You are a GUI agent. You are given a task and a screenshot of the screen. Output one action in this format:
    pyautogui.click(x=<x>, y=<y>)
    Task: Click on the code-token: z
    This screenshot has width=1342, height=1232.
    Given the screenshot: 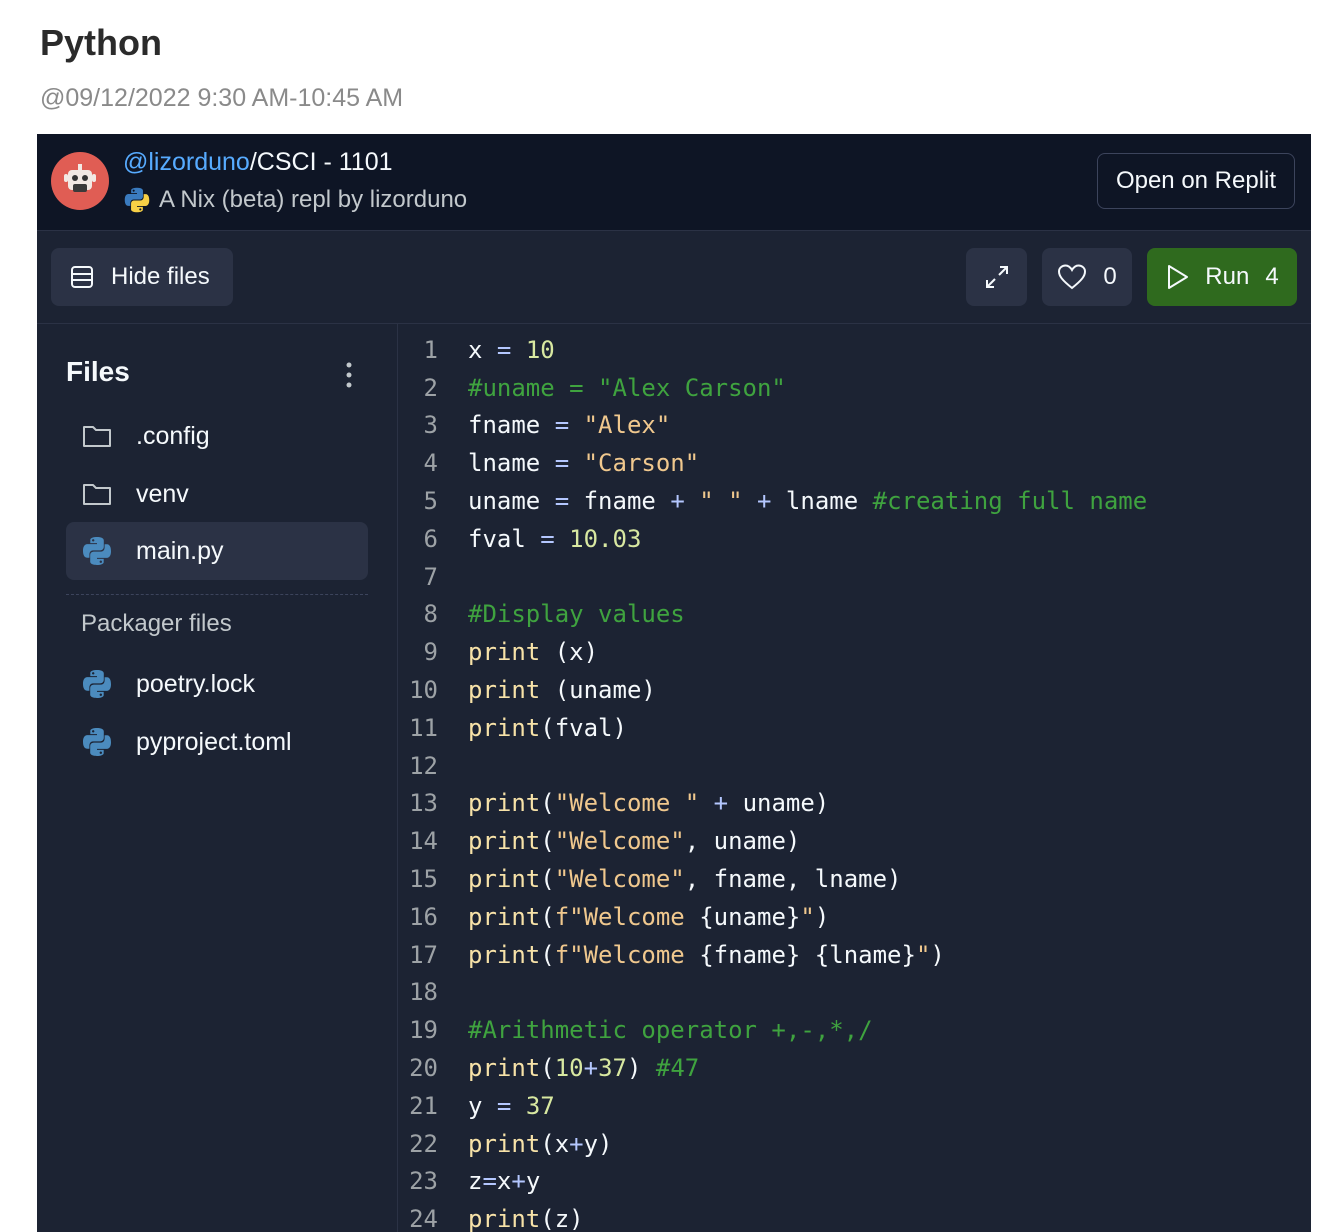 What is the action you would take?
    pyautogui.click(x=475, y=1181)
    